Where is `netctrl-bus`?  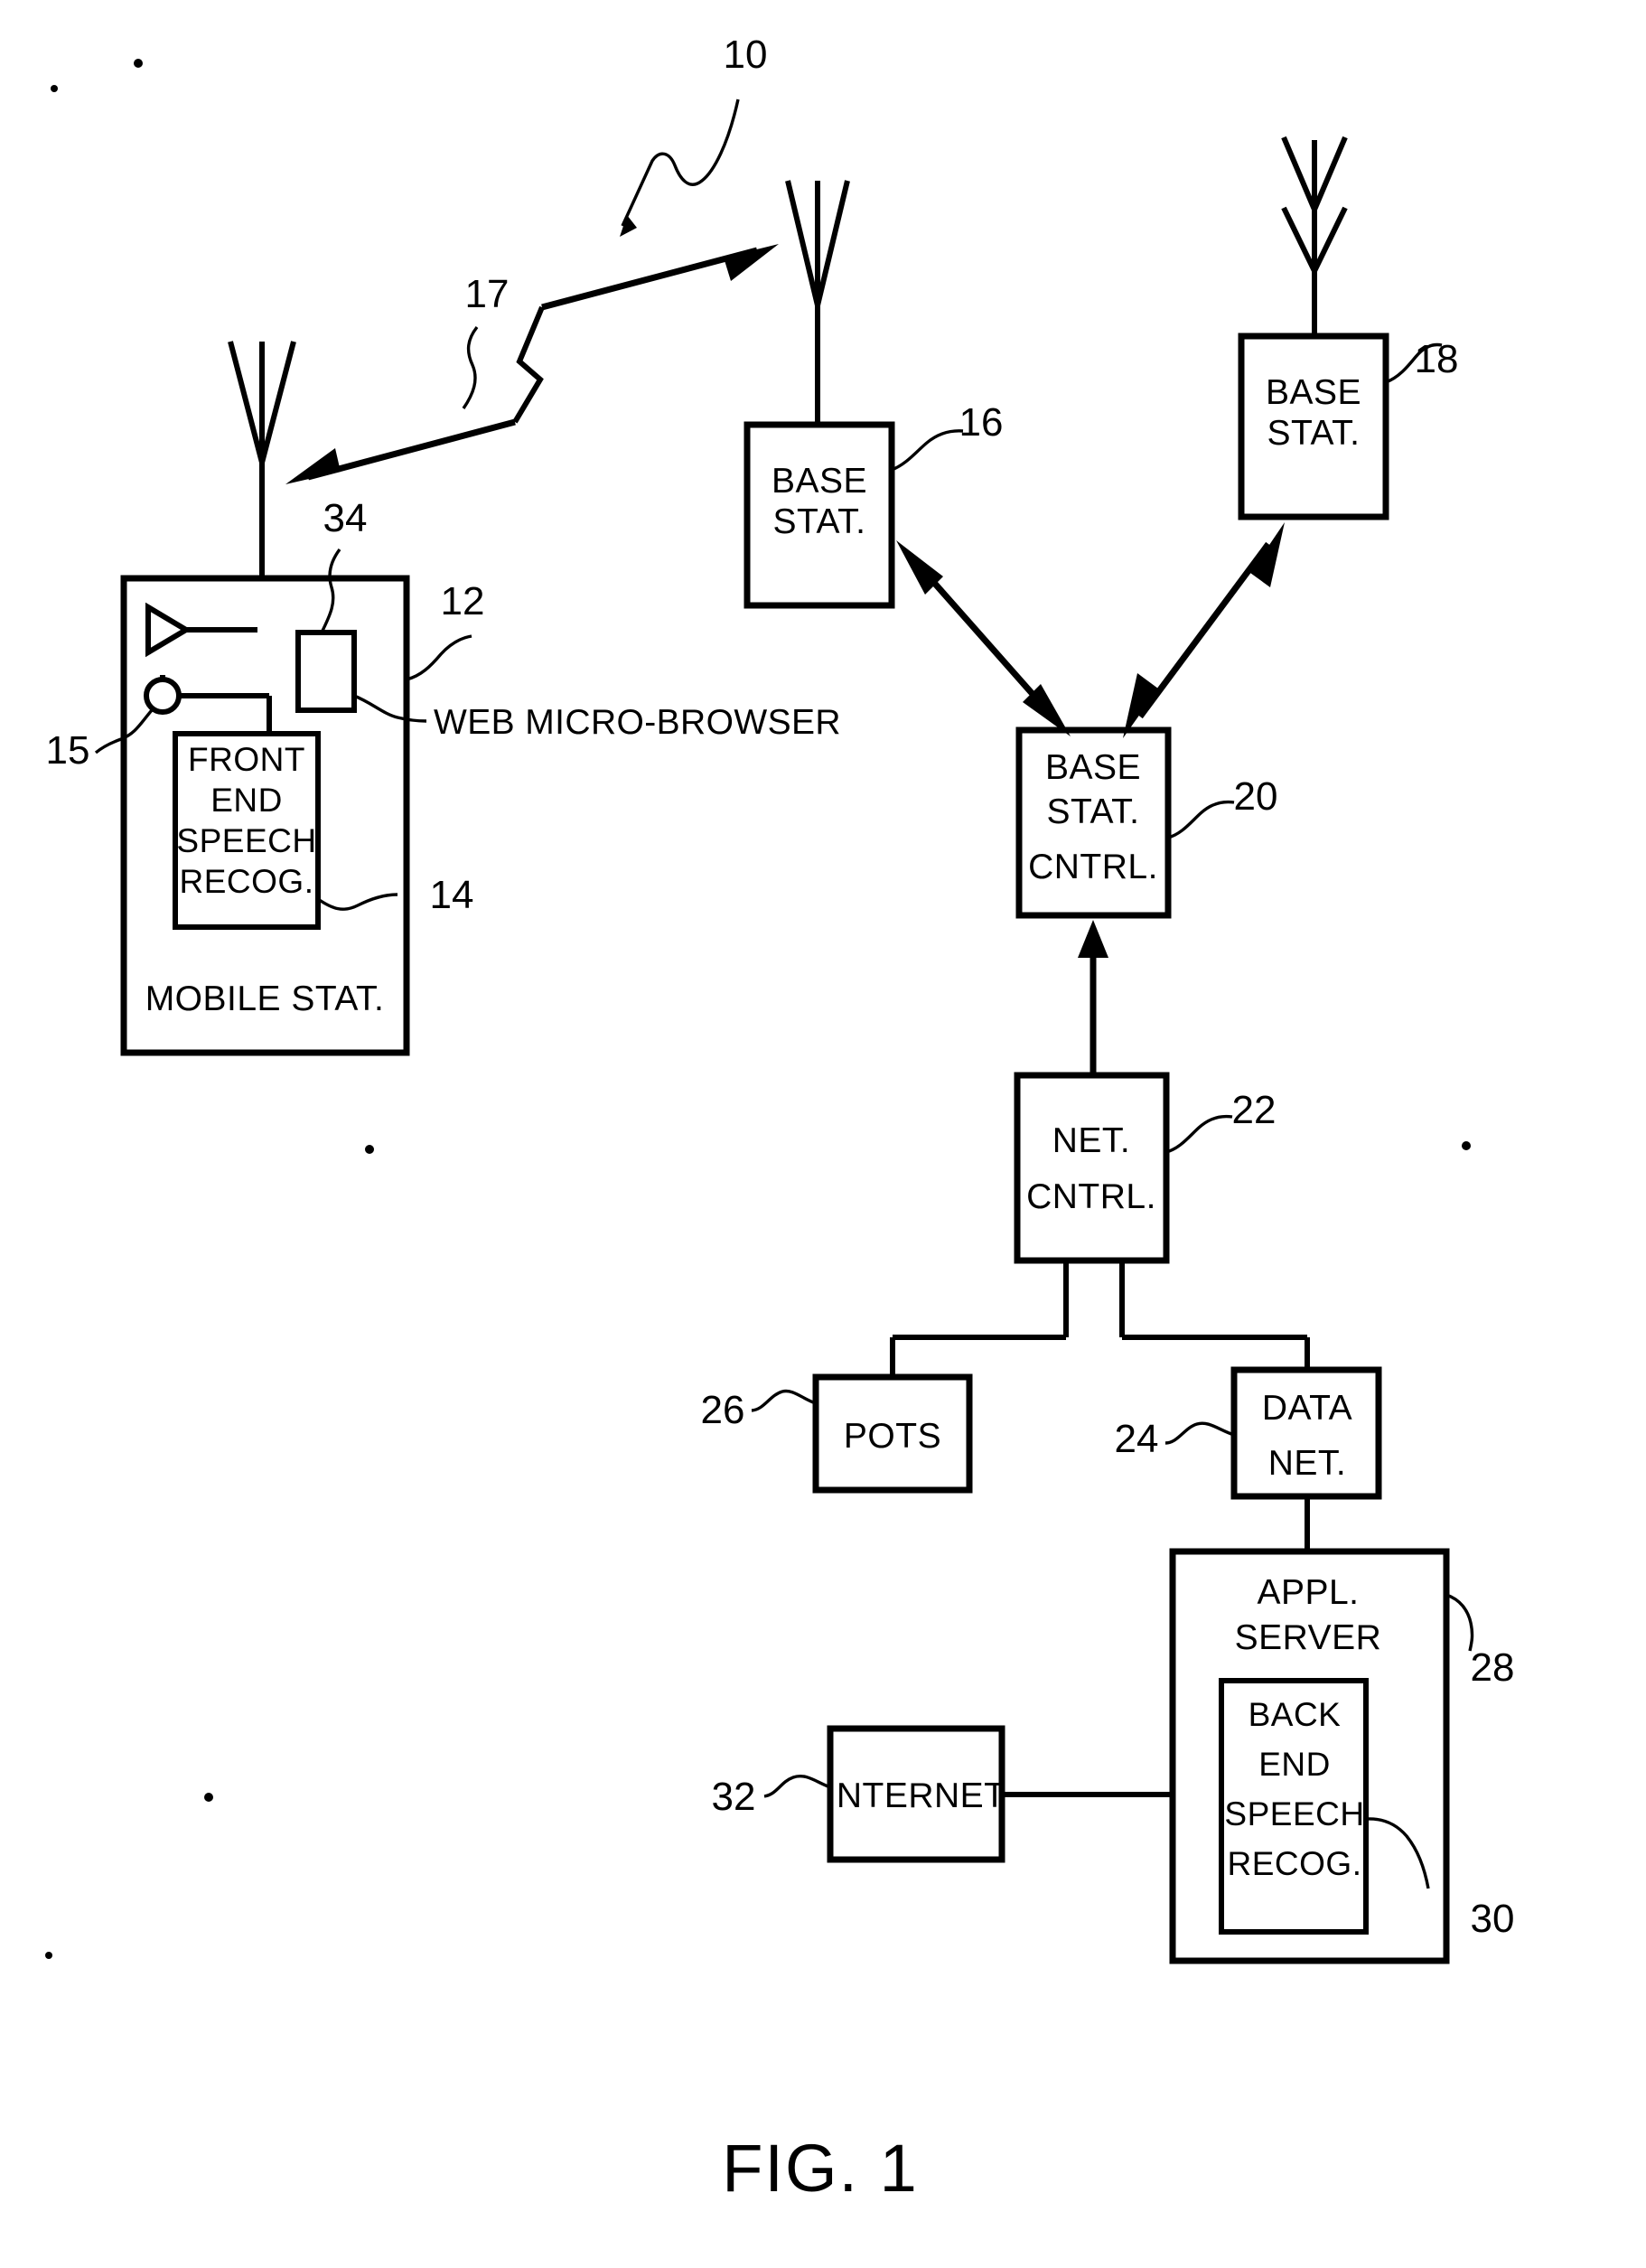
netctrl-bus is located at coordinates (1100, 1319).